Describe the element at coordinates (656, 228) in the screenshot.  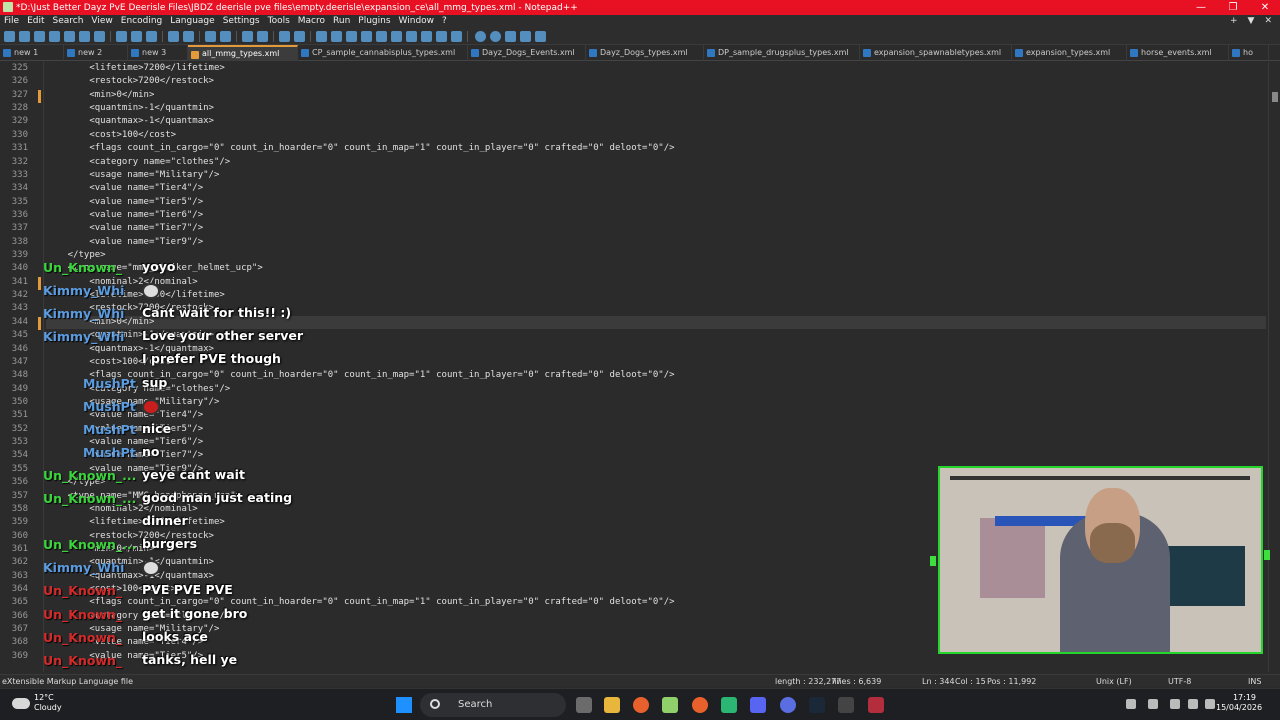
I see `code-line: <value name="Tier7"/>` at that location.